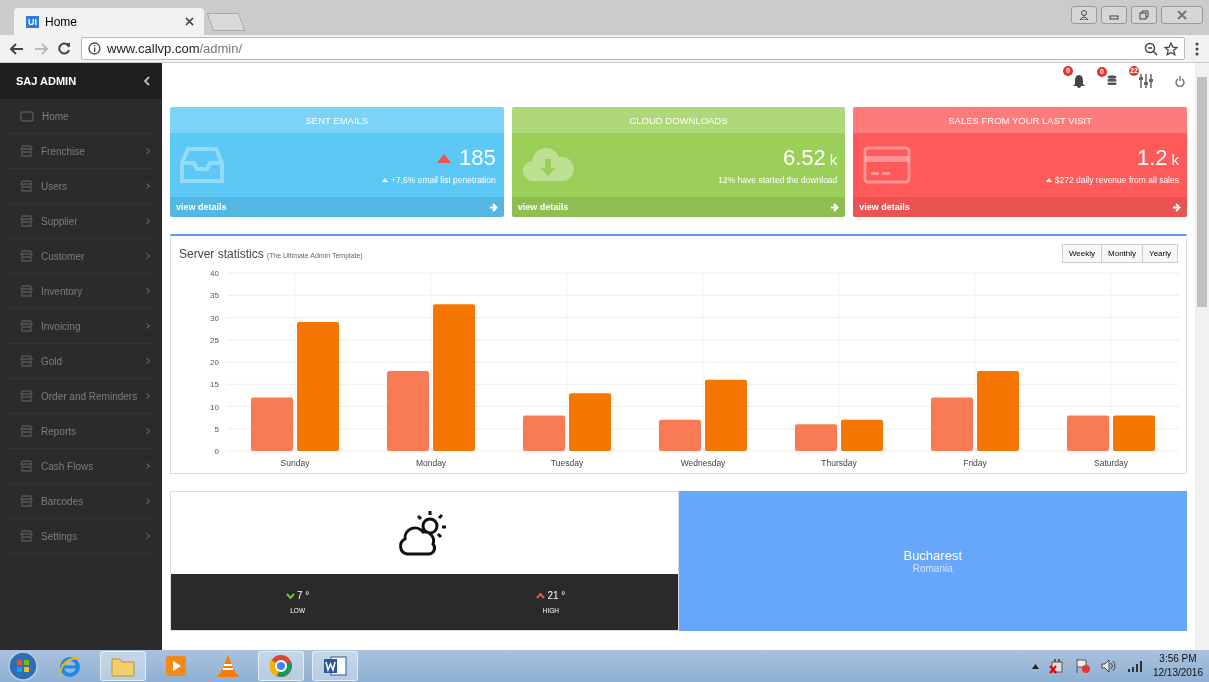 The width and height of the screenshot is (1209, 682). Describe the element at coordinates (975, 463) in the screenshot. I see `axis-label: Friday` at that location.